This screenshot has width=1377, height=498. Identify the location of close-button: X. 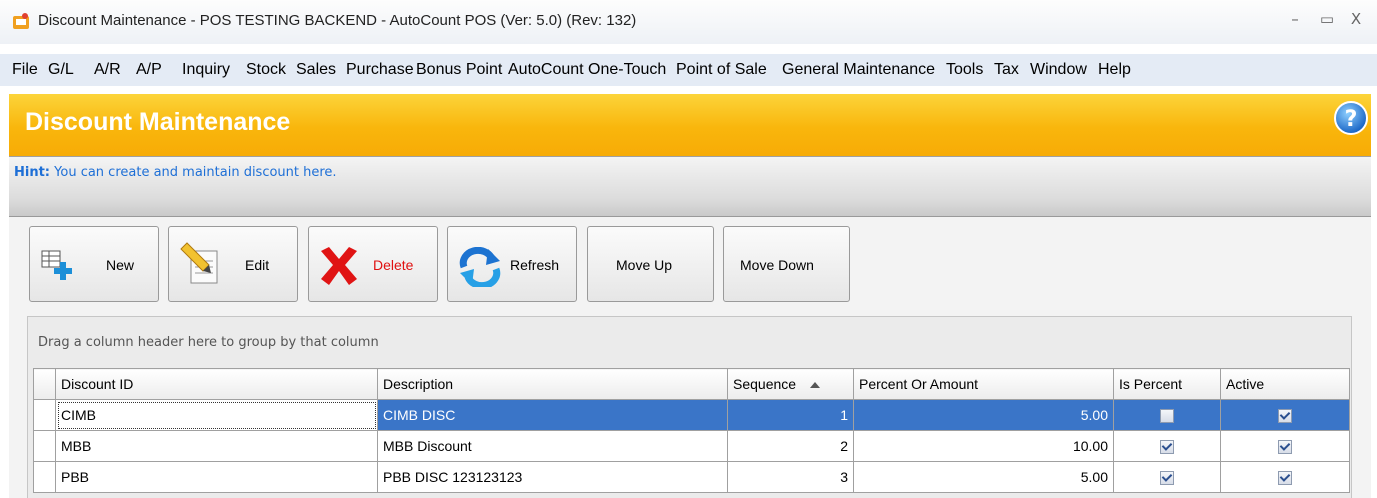
(1356, 21).